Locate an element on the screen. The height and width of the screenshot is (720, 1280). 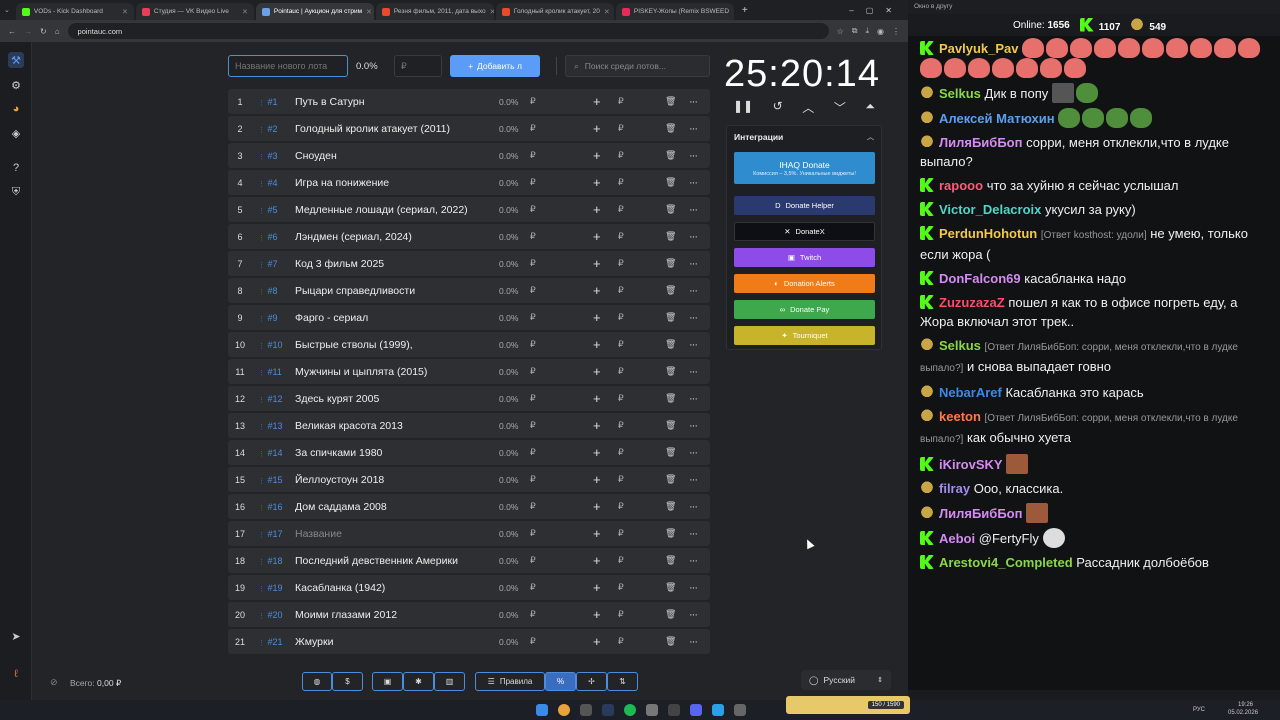
help-icon: ? is located at coordinates (16, 168).